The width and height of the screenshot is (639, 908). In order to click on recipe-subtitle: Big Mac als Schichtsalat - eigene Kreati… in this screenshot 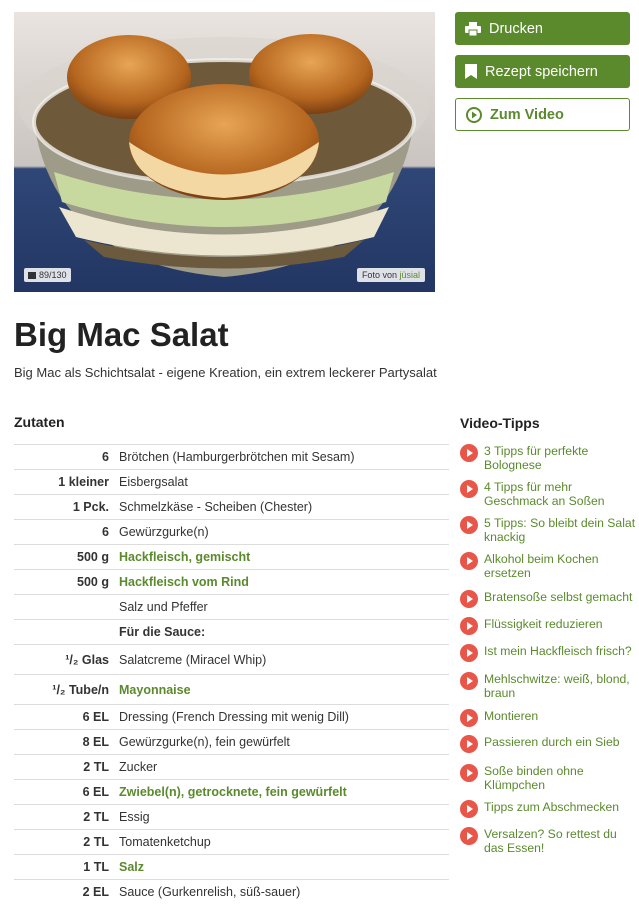, I will do `click(225, 372)`.